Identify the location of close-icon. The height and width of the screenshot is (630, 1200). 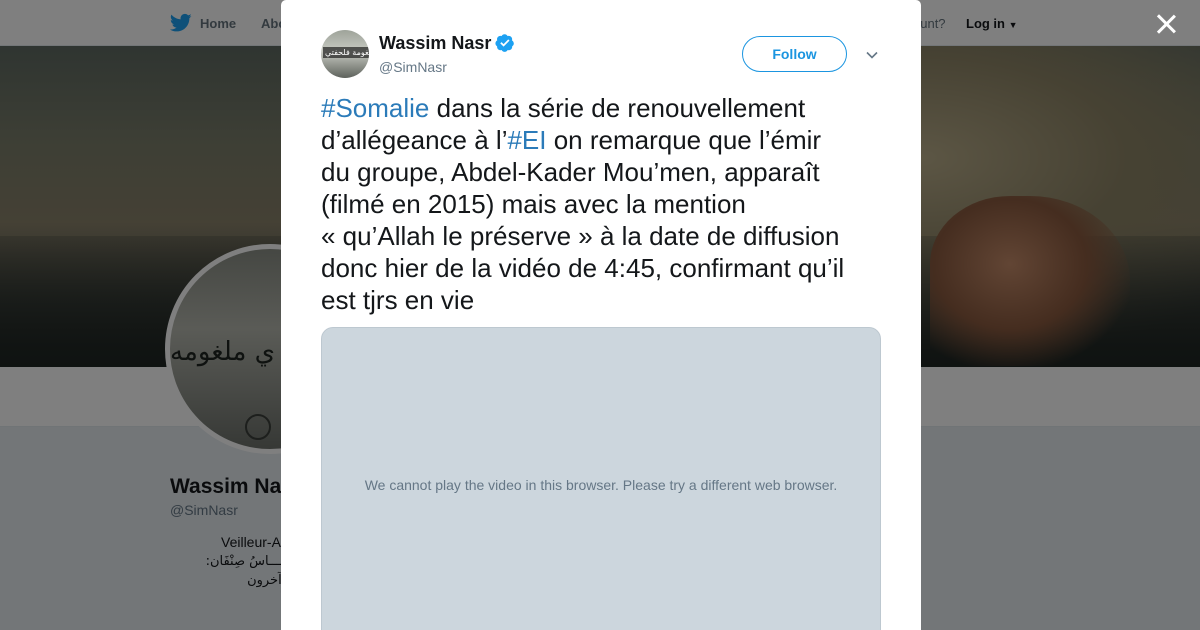
(1166, 24).